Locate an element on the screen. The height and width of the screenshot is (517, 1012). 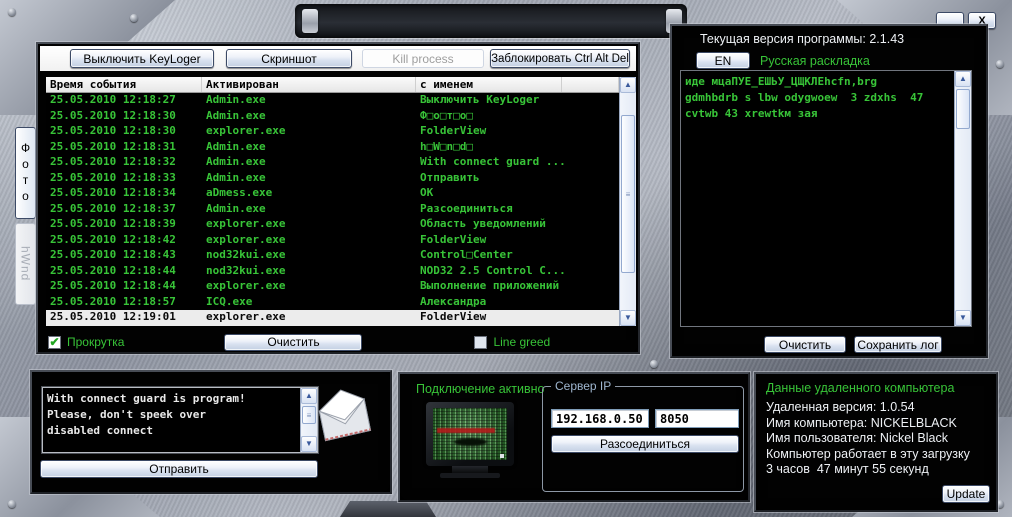
remote-info-line: Компьютер работает в эту загрузку is located at coordinates (868, 453).